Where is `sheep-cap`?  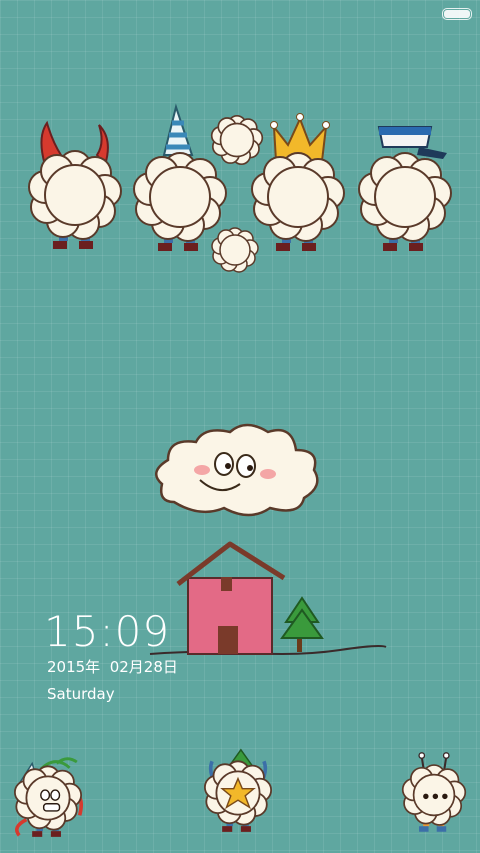 sheep-cap is located at coordinates (405, 188).